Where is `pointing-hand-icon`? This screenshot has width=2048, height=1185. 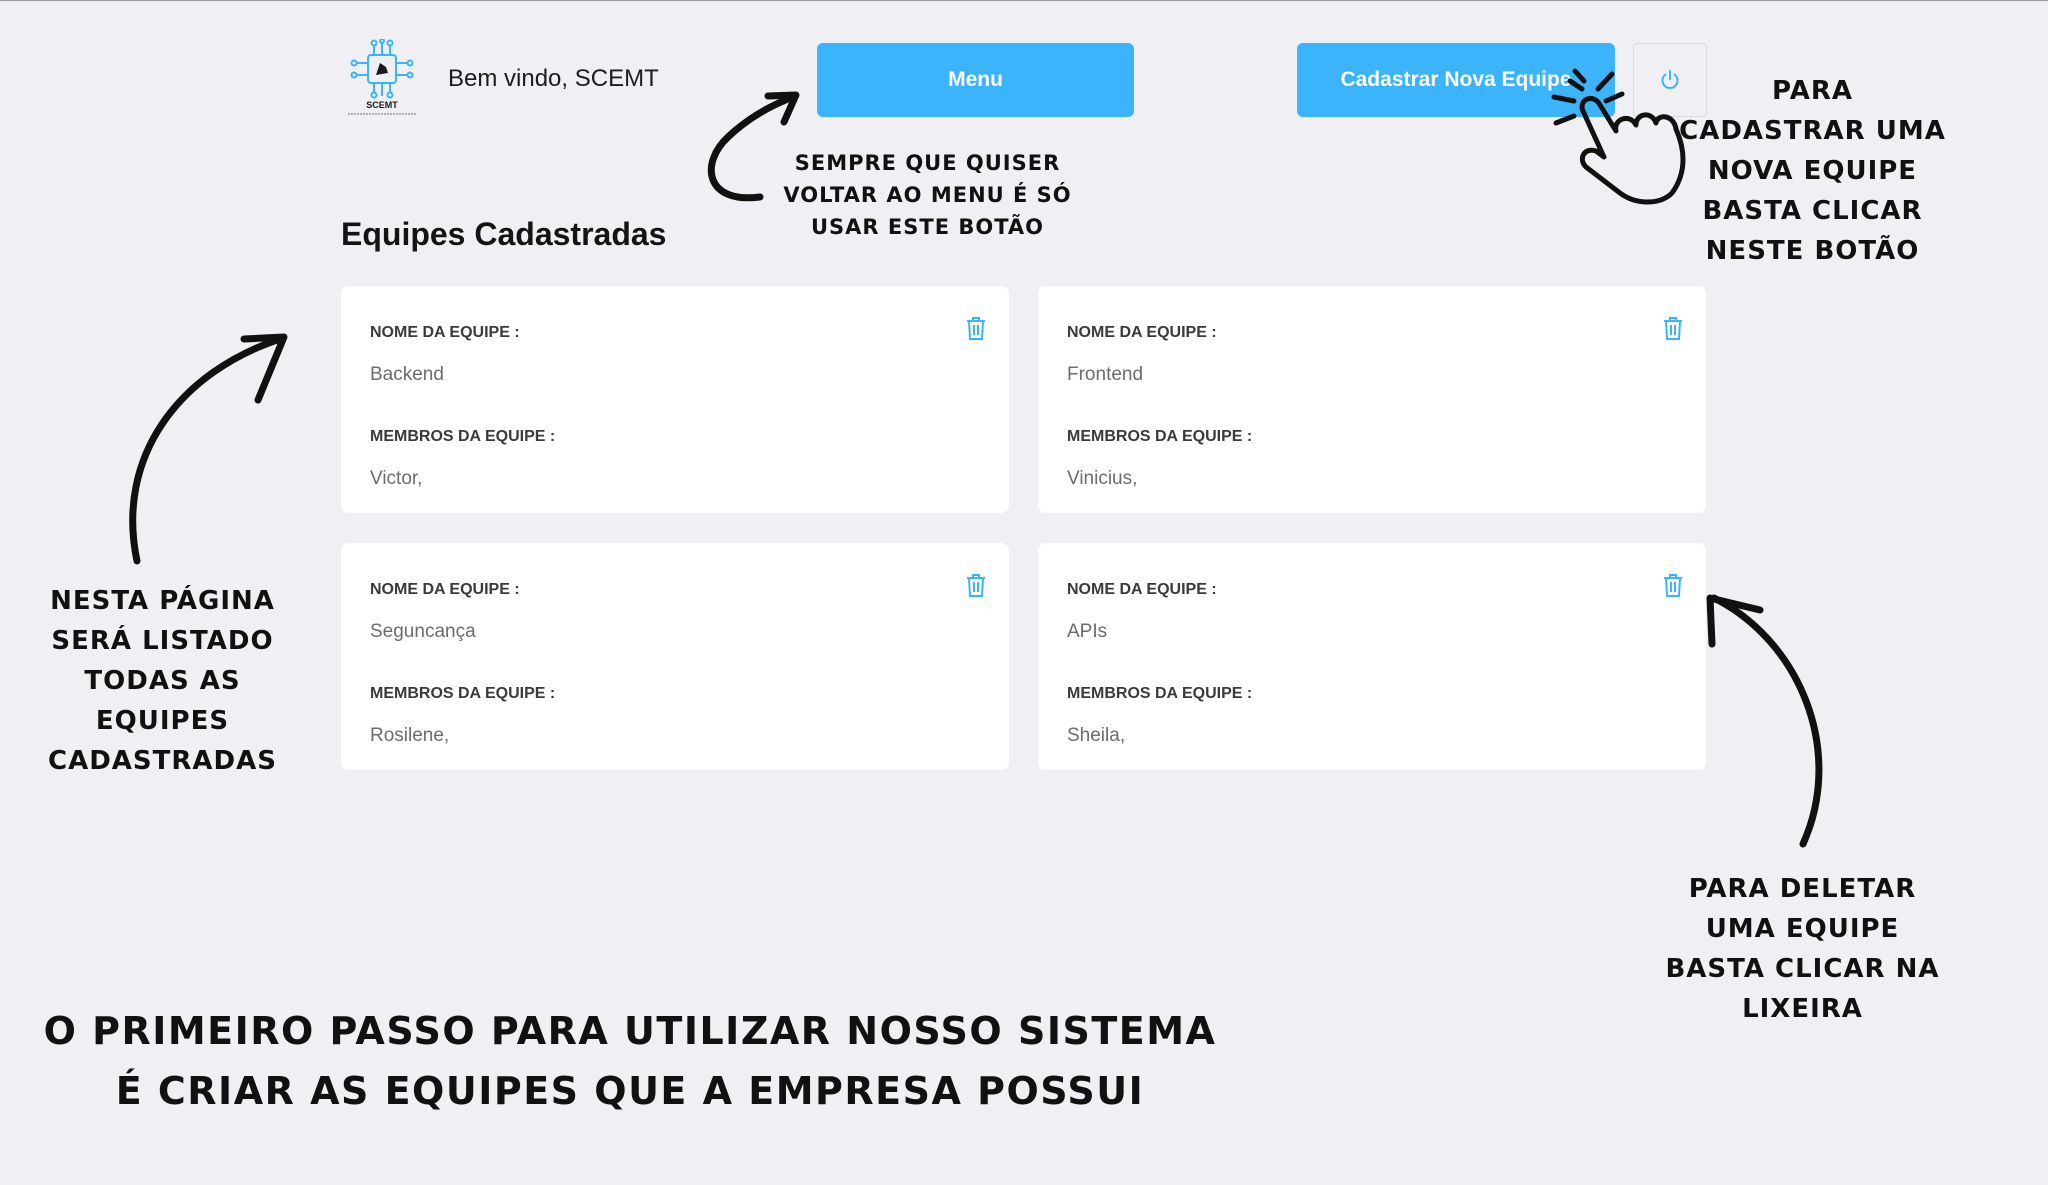
pointing-hand-icon is located at coordinates (1618, 136).